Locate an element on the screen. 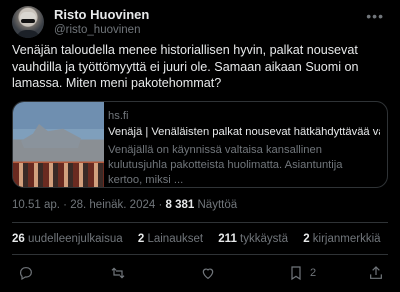 The width and height of the screenshot is (400, 292). retweet-icon is located at coordinates (118, 273).